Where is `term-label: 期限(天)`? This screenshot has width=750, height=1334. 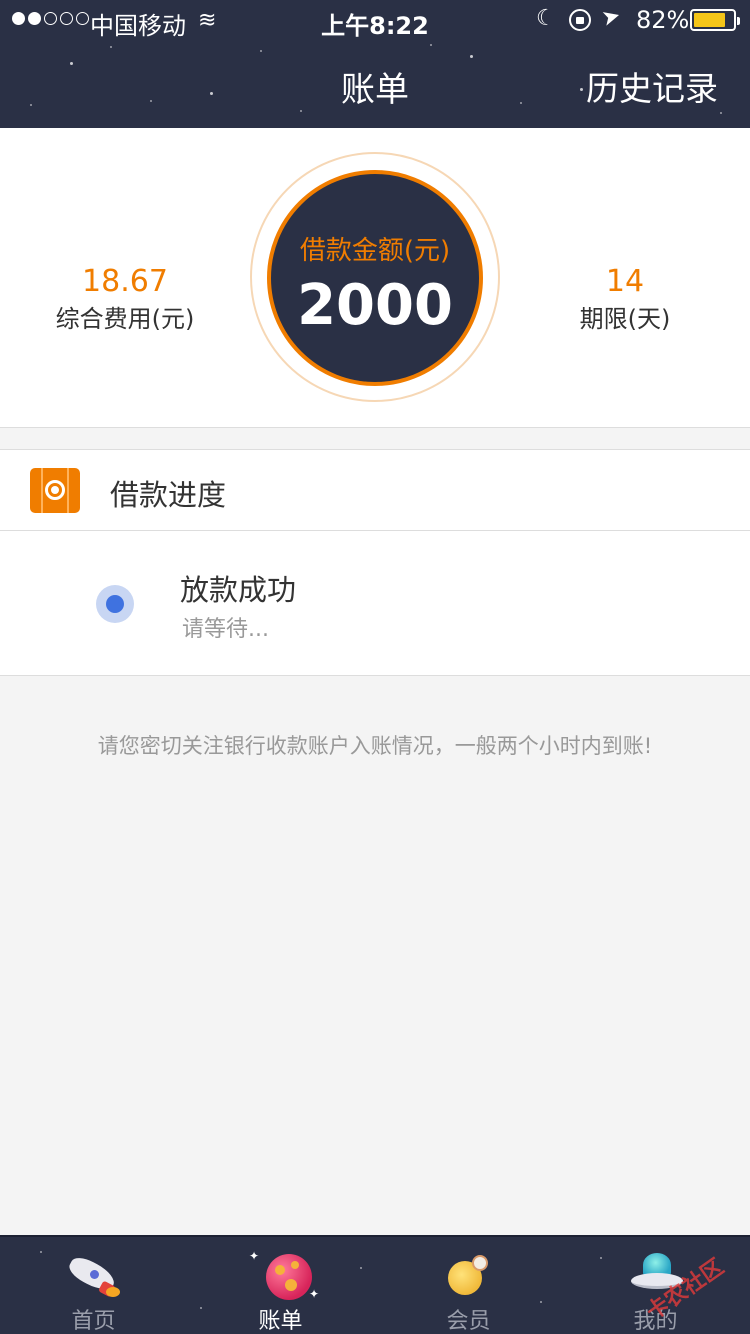 term-label: 期限(天) is located at coordinates (625, 319).